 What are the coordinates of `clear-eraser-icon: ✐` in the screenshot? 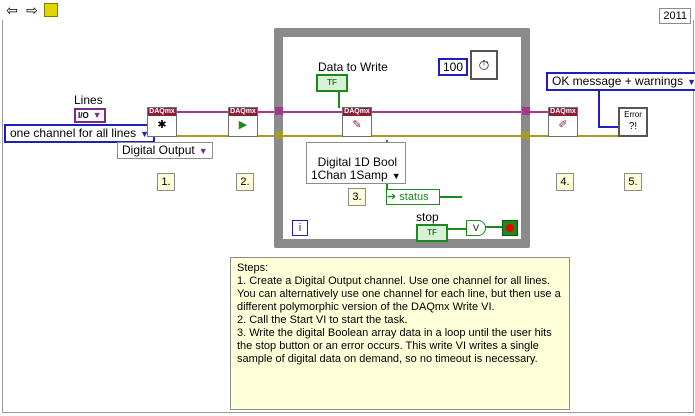 It's located at (563, 125).